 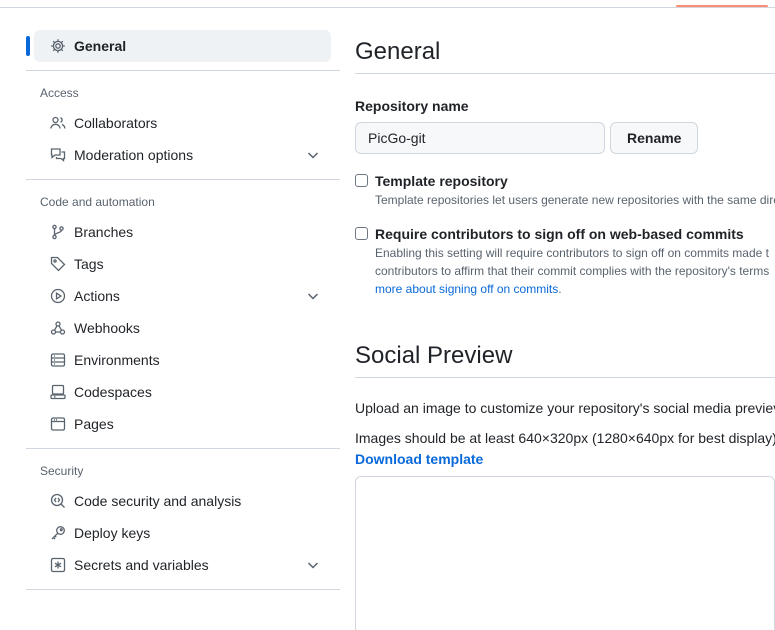 What do you see at coordinates (58, 501) in the screenshot?
I see `codescan-icon` at bounding box center [58, 501].